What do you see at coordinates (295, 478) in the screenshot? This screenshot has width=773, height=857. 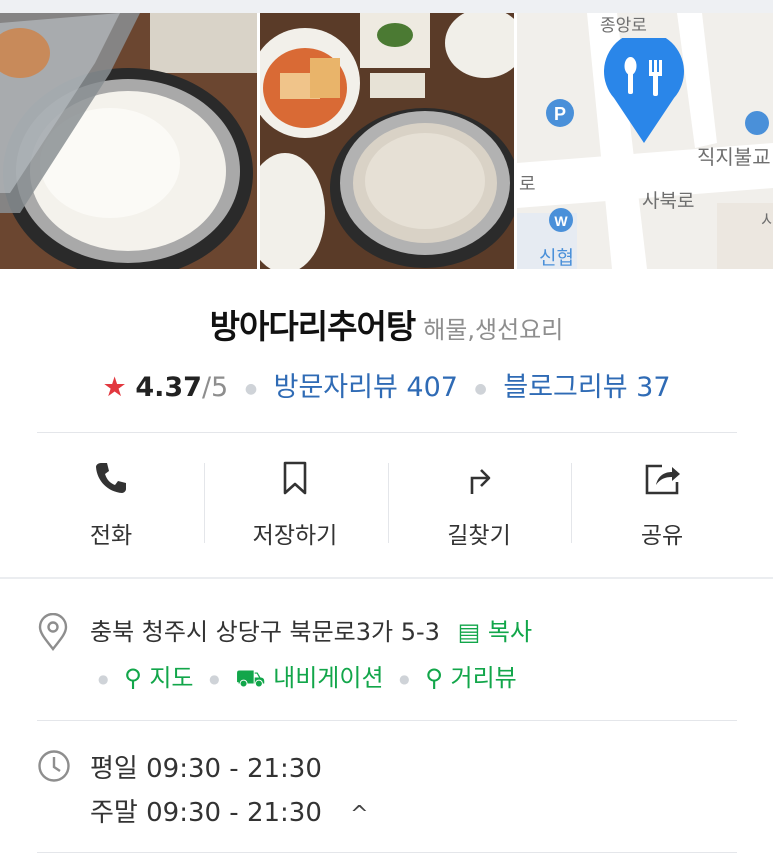 I see `bookmark-icon` at bounding box center [295, 478].